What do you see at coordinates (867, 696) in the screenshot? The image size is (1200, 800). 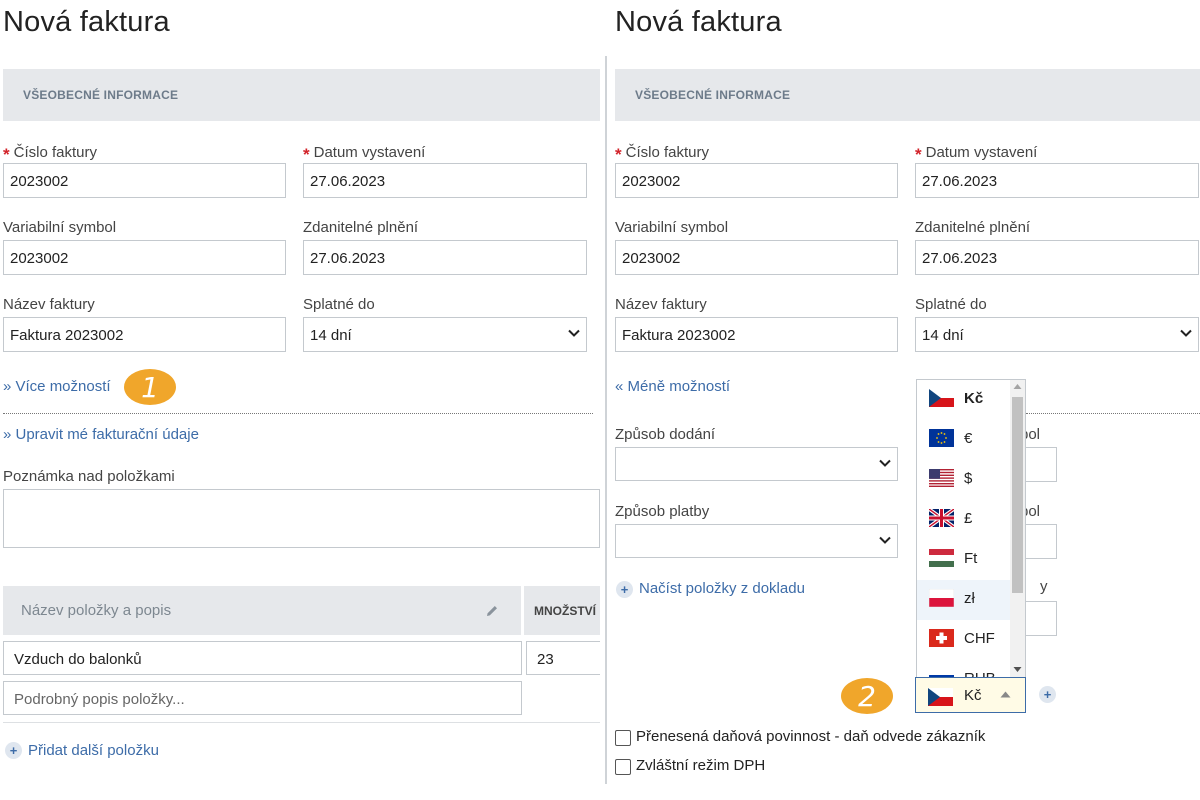 I see `step-badge-2: 2` at bounding box center [867, 696].